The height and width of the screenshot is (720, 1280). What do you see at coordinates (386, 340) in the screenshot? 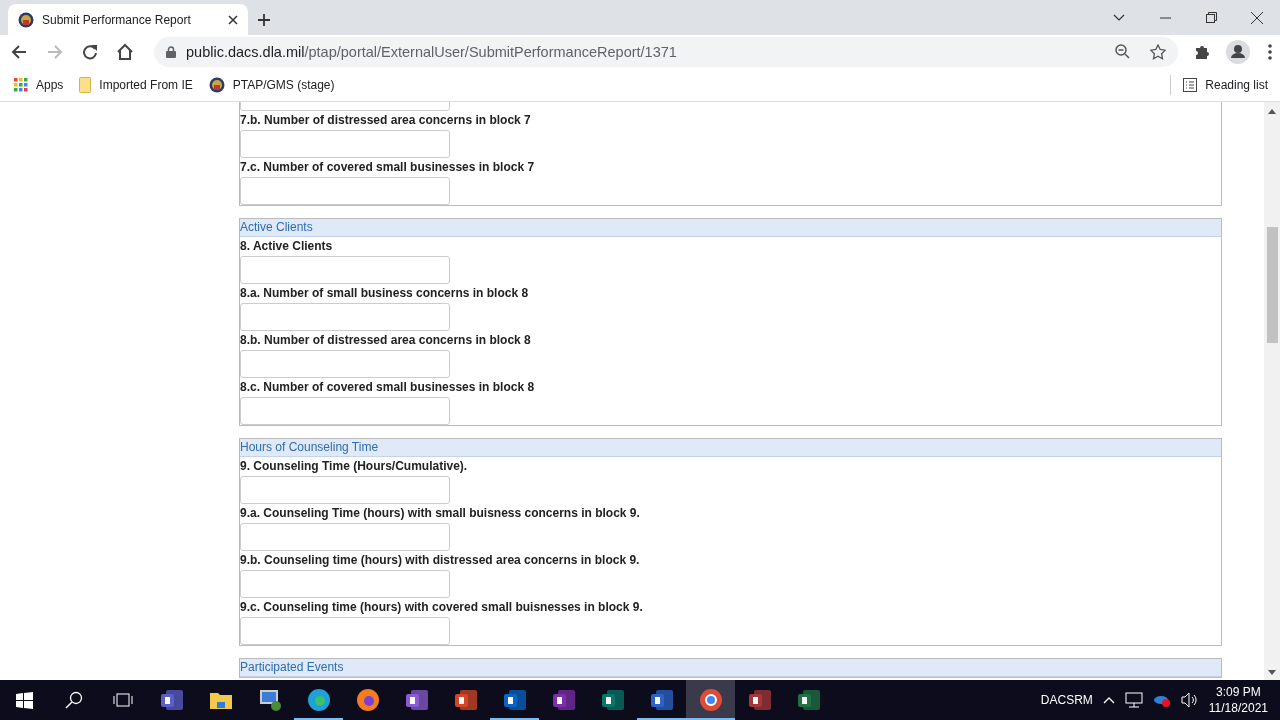
I see `field-label: 8.b. Number of distressed area concerns in block 8` at bounding box center [386, 340].